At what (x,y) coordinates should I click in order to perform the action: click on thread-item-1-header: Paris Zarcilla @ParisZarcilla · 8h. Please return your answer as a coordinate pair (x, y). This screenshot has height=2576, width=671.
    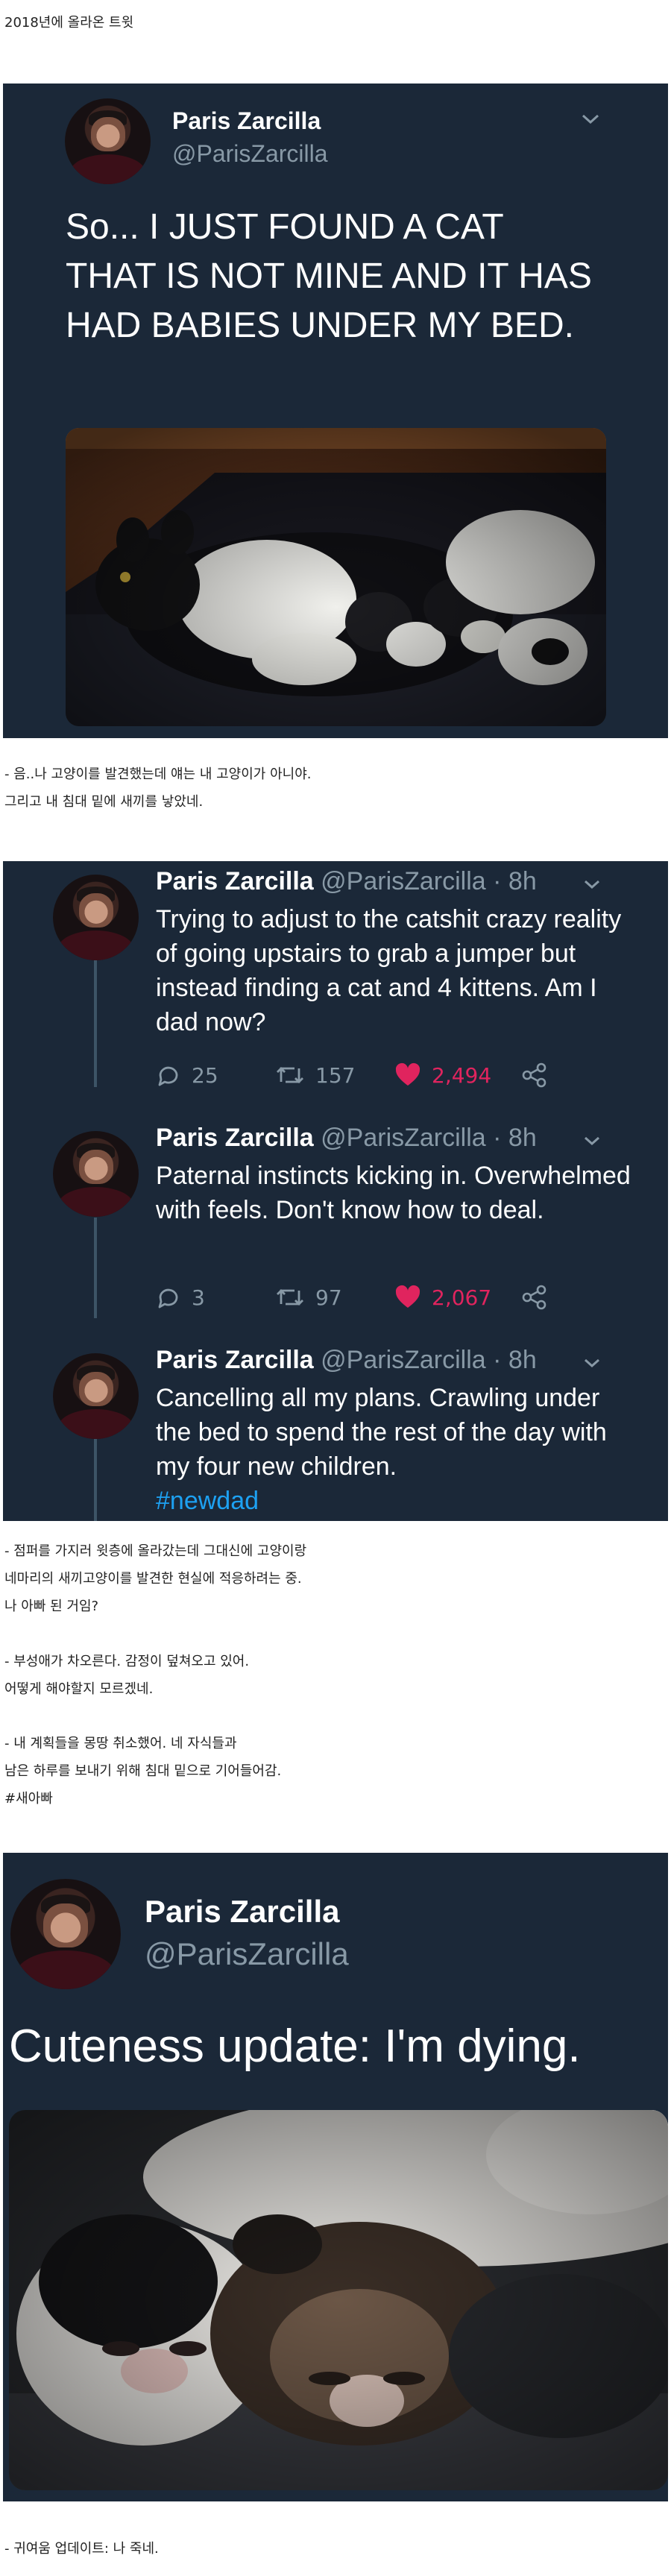
    Looking at the image, I should click on (346, 881).